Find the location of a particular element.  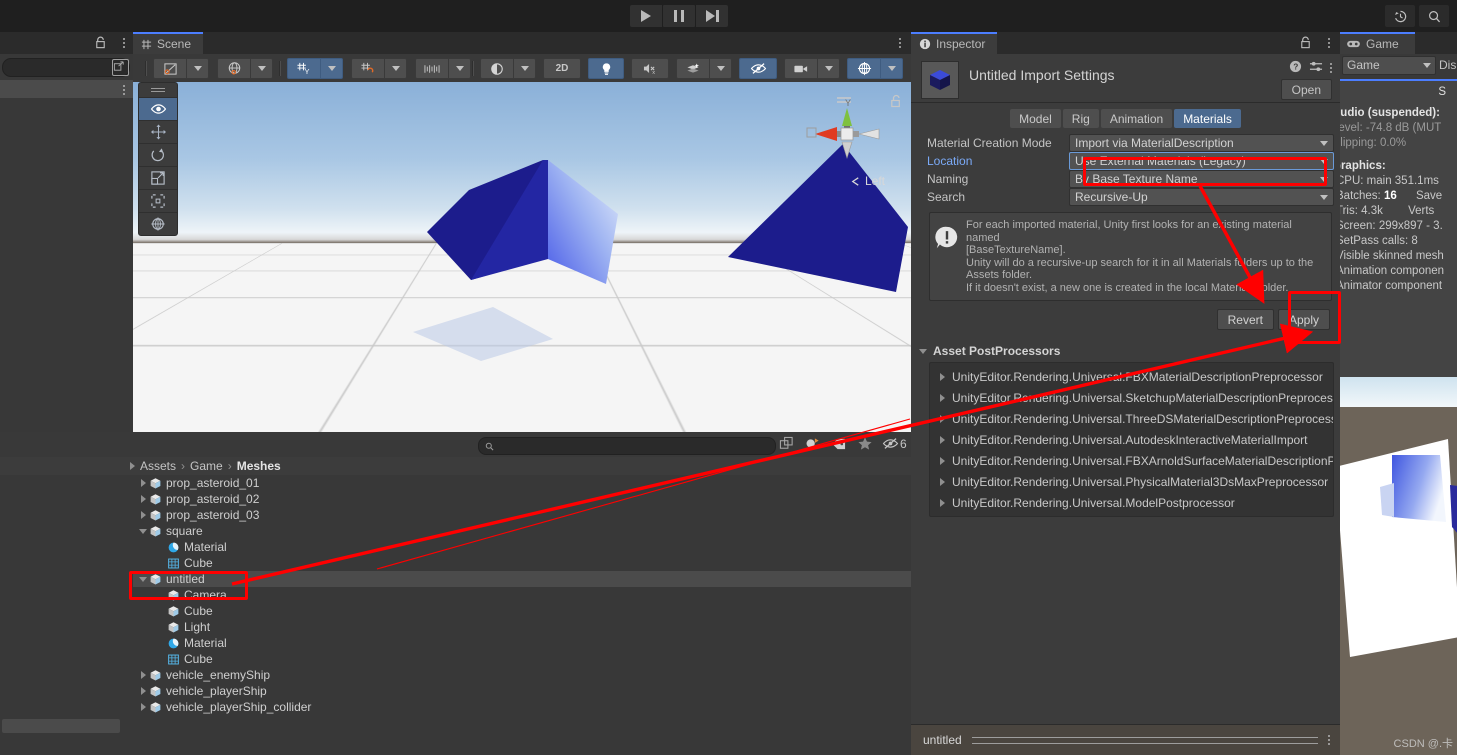

hierarchy-sub-menu-button is located at coordinates (124, 90).